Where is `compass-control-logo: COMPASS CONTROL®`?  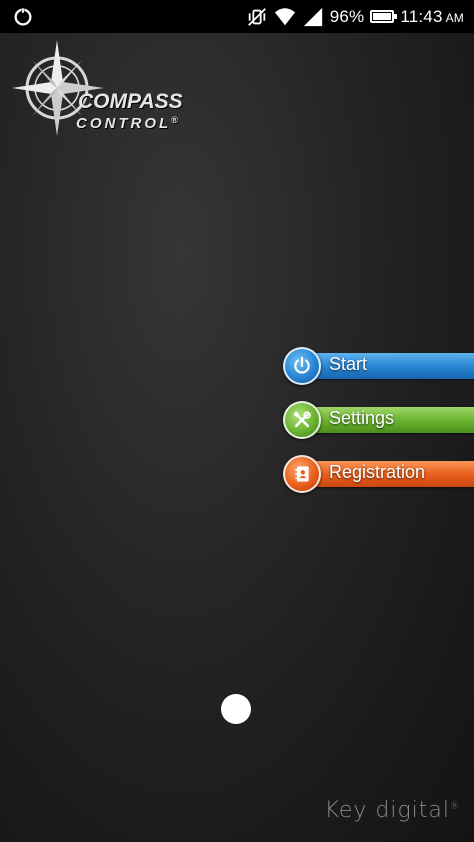
compass-control-logo: COMPASS CONTROL® is located at coordinates (97, 88).